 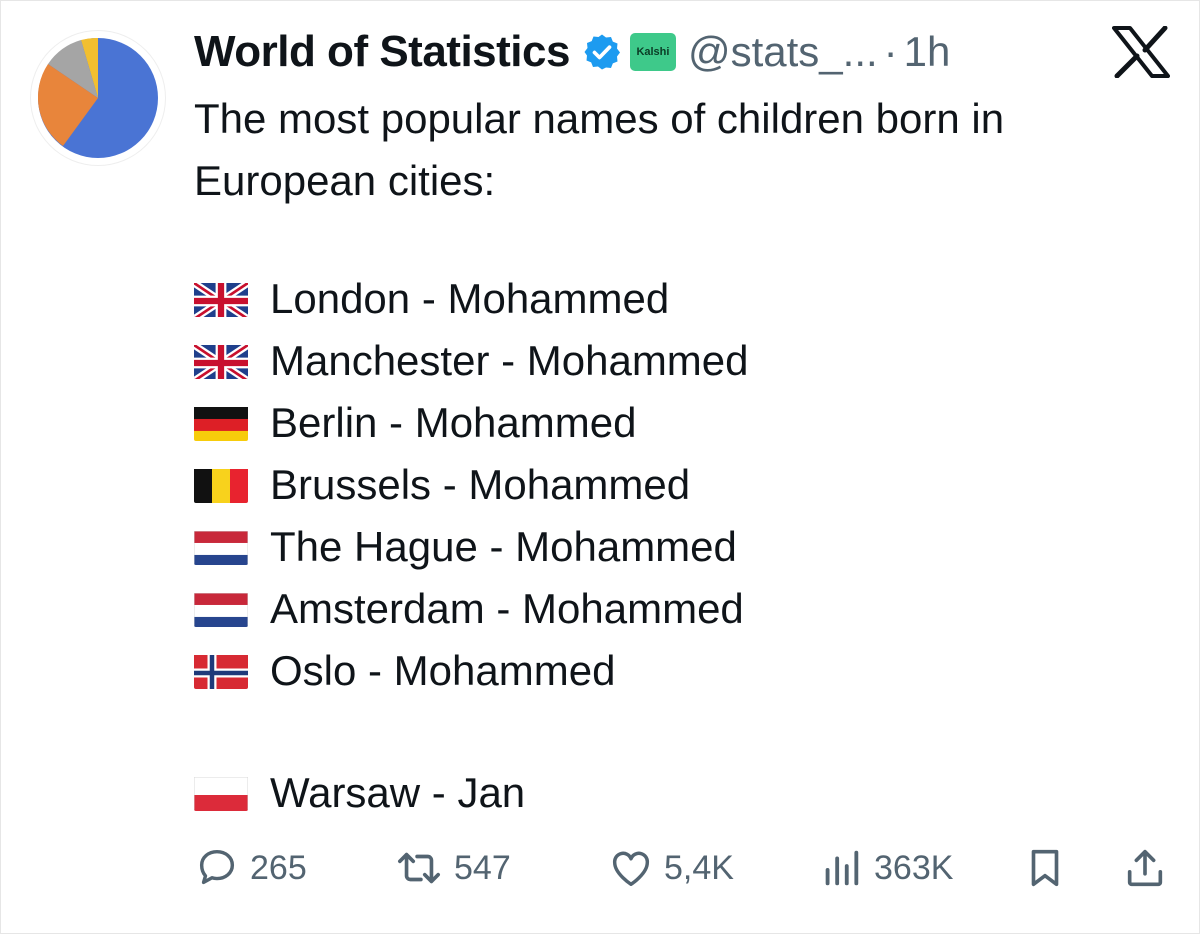 I want to click on list-item: Manchester - Mohammed, so click(x=471, y=361).